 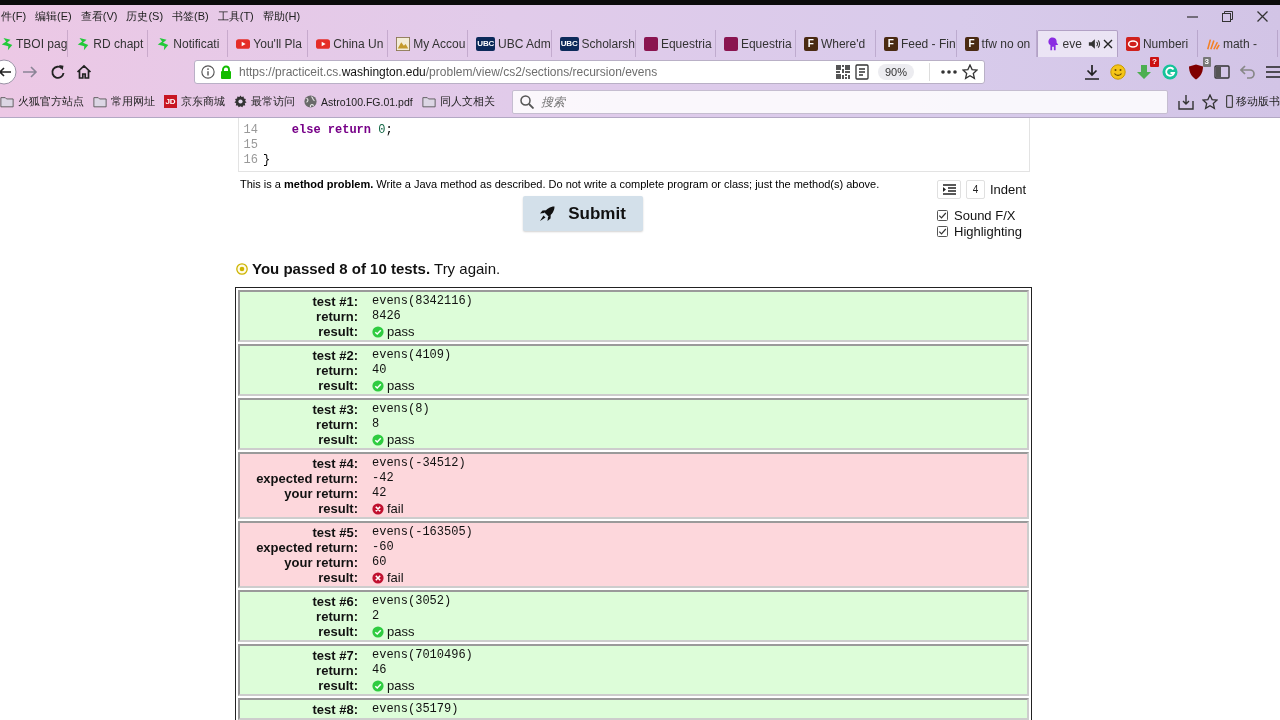 I want to click on info-icon, so click(x=208, y=71).